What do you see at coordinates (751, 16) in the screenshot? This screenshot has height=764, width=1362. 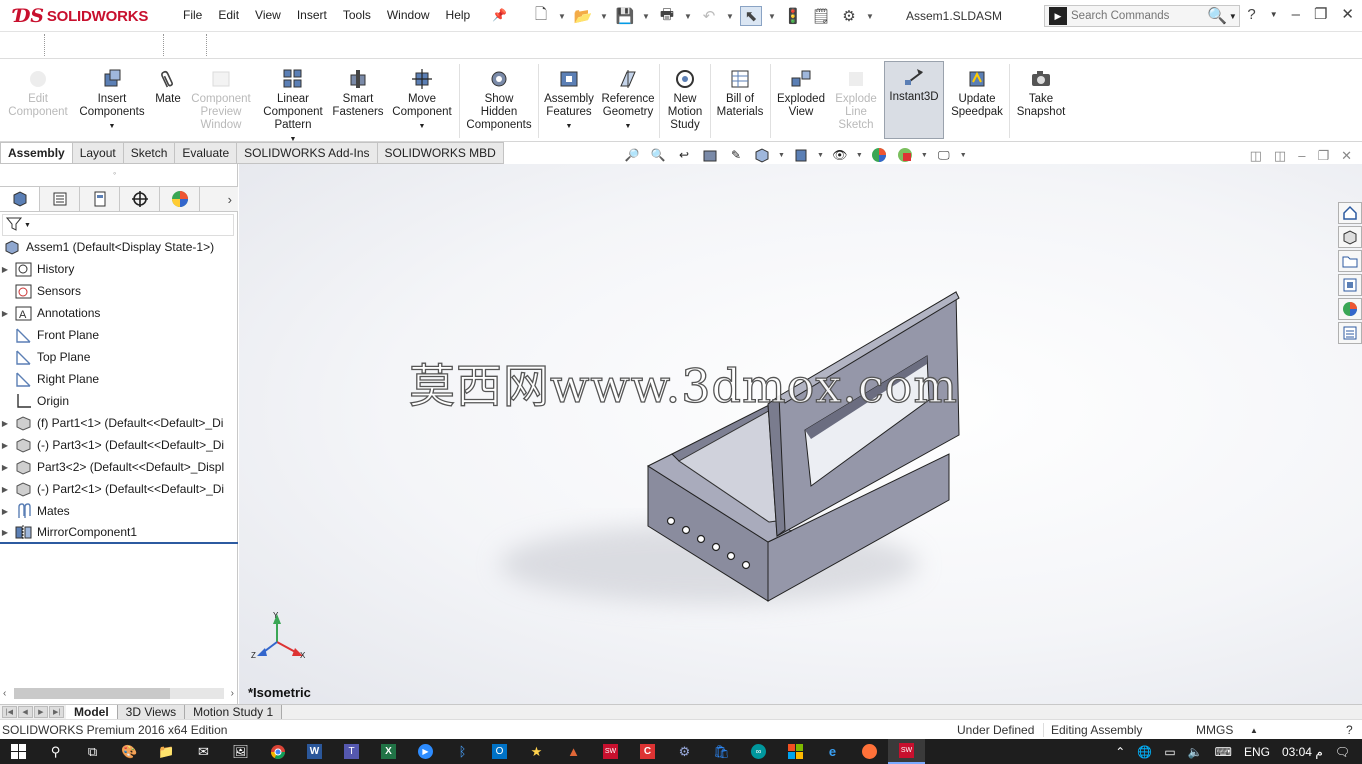 I see `select-cursor-icon: ⬉` at bounding box center [751, 16].